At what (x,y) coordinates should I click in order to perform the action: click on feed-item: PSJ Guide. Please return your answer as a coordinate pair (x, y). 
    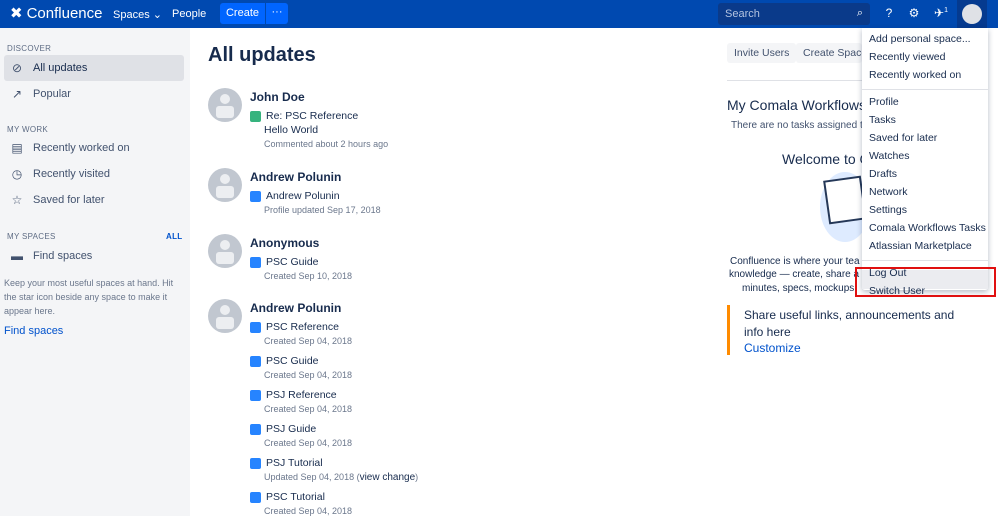
    Looking at the image, I should click on (283, 429).